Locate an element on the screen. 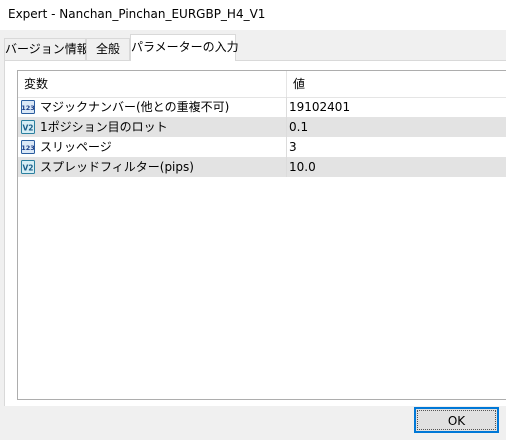  param-name: スプレッドフィルター(pips) is located at coordinates (117, 167).